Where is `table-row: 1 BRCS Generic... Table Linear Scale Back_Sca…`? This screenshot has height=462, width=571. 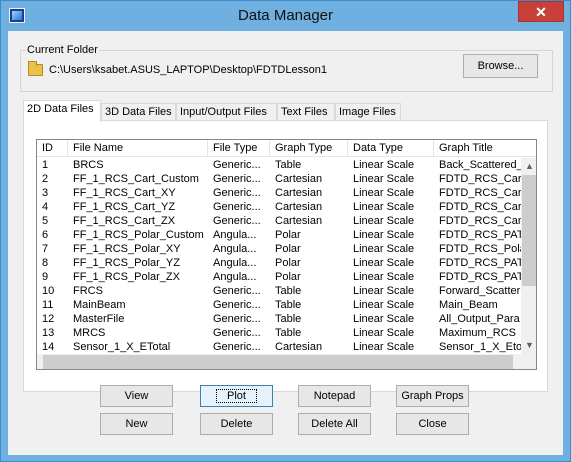 table-row: 1 BRCS Generic... Table Linear Scale Back_Sca… is located at coordinates (279, 165).